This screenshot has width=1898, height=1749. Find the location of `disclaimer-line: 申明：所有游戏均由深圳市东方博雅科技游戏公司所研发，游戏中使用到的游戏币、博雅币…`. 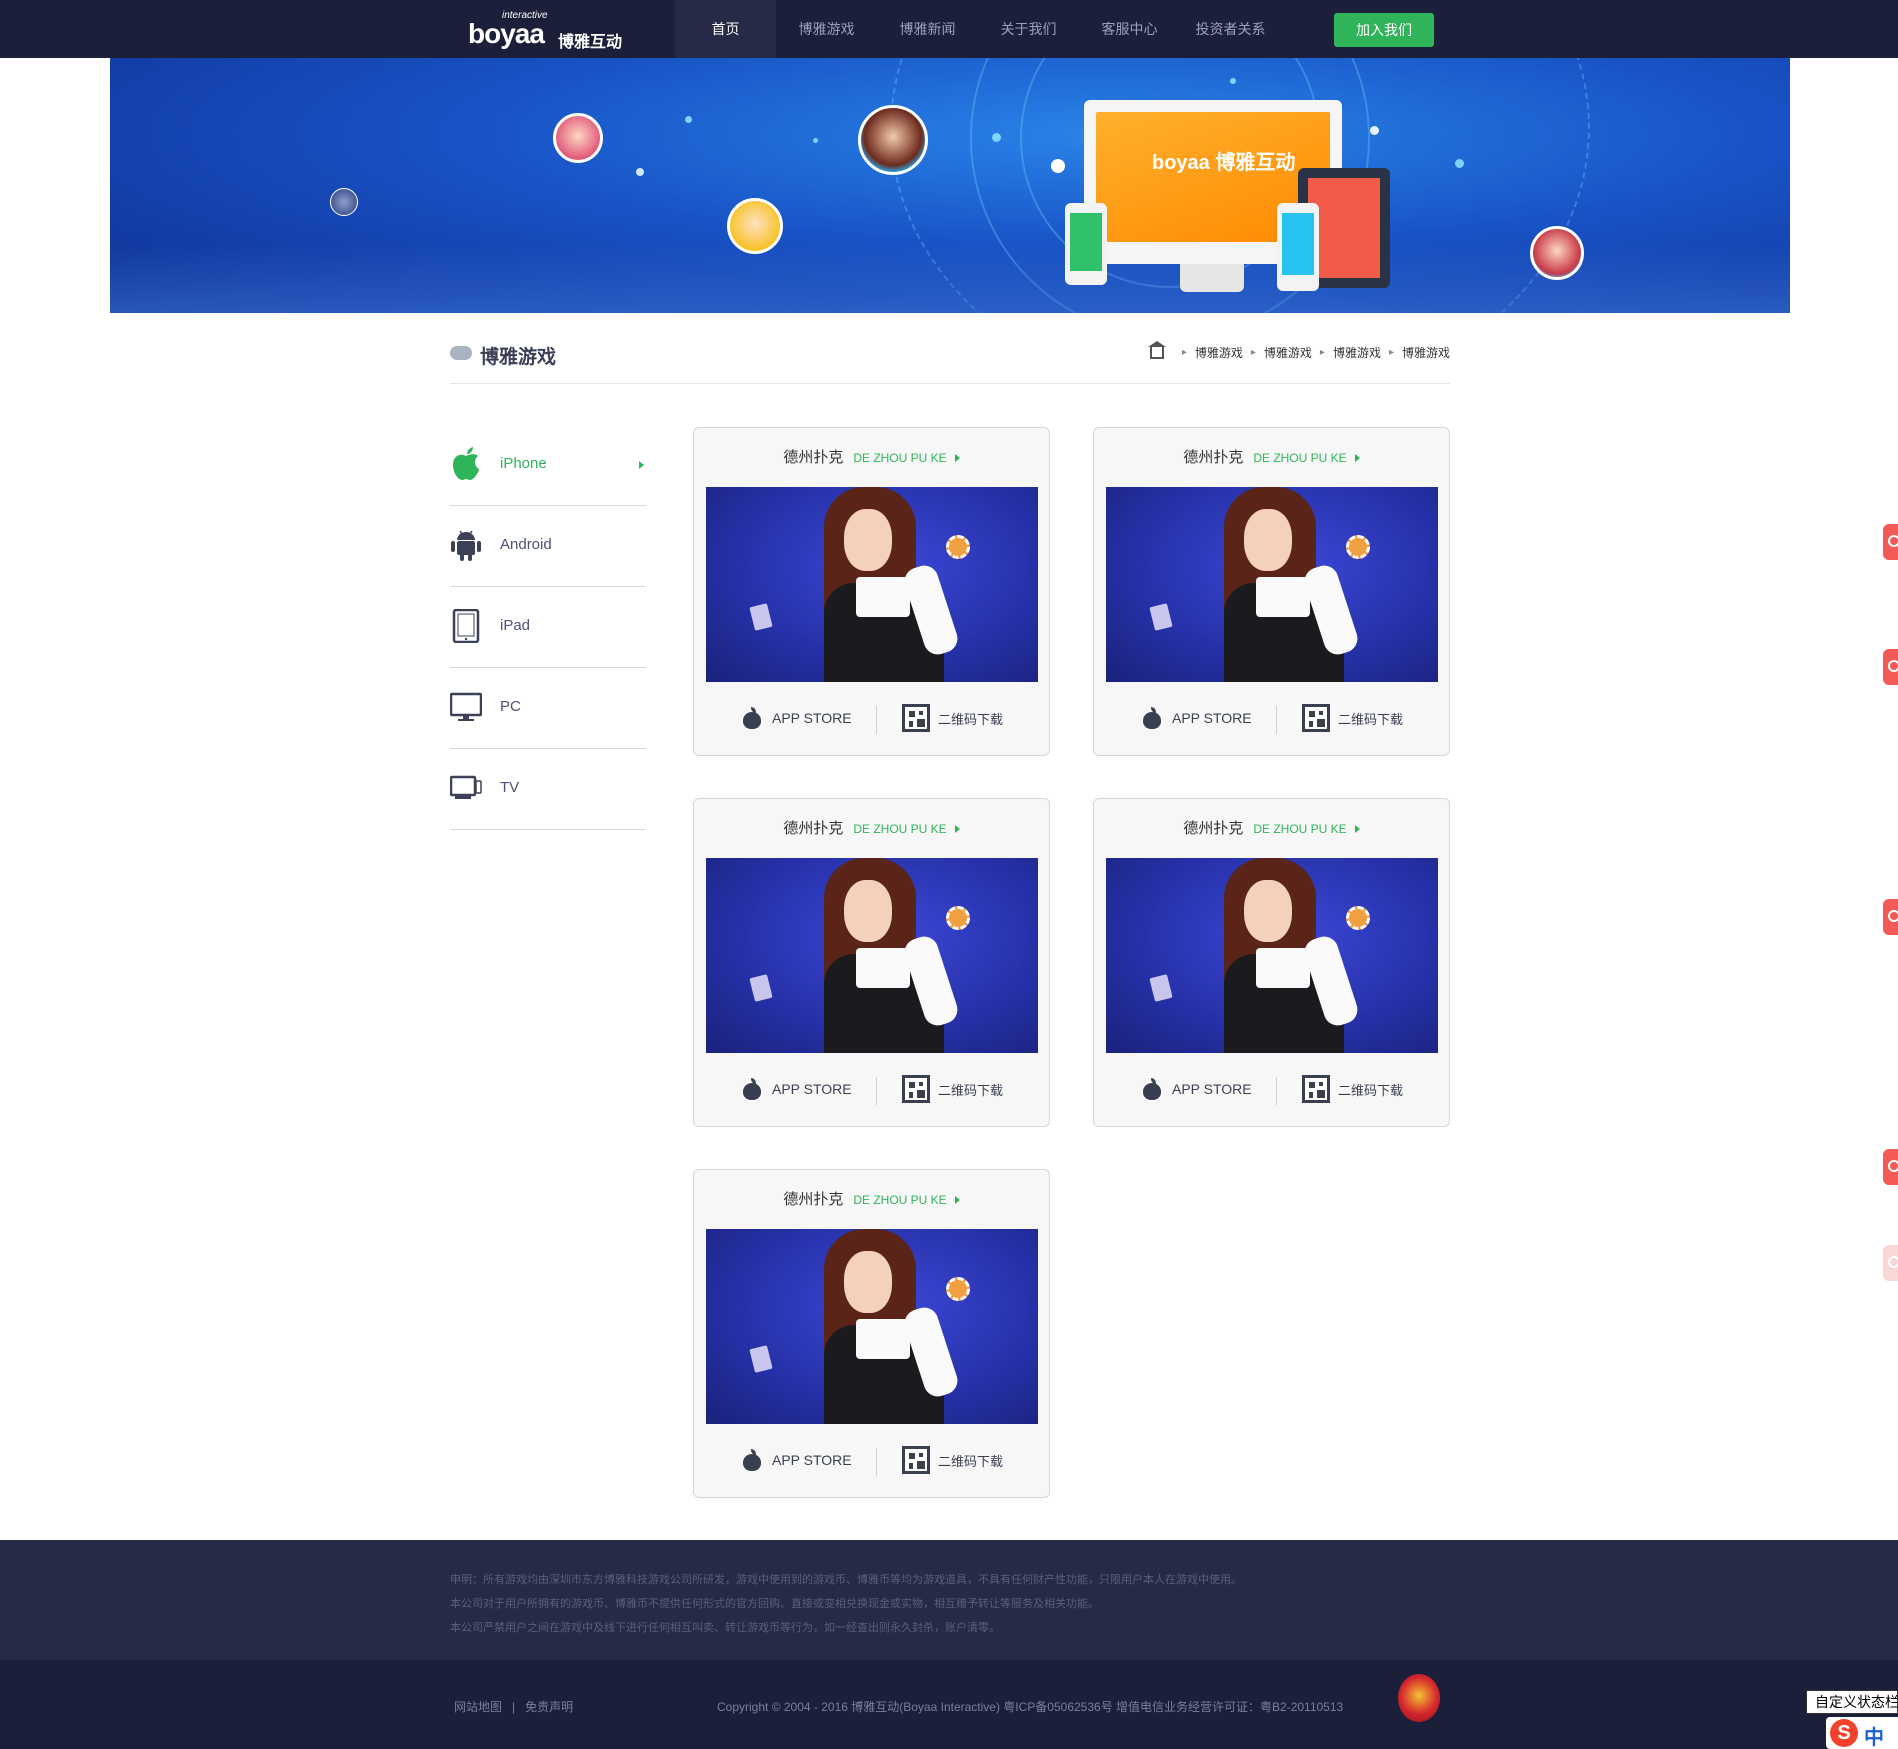

disclaimer-line: 申明：所有游戏均由深圳市东方博雅科技游戏公司所研发，游戏中使用到的游戏币、博雅币… is located at coordinates (846, 1580).